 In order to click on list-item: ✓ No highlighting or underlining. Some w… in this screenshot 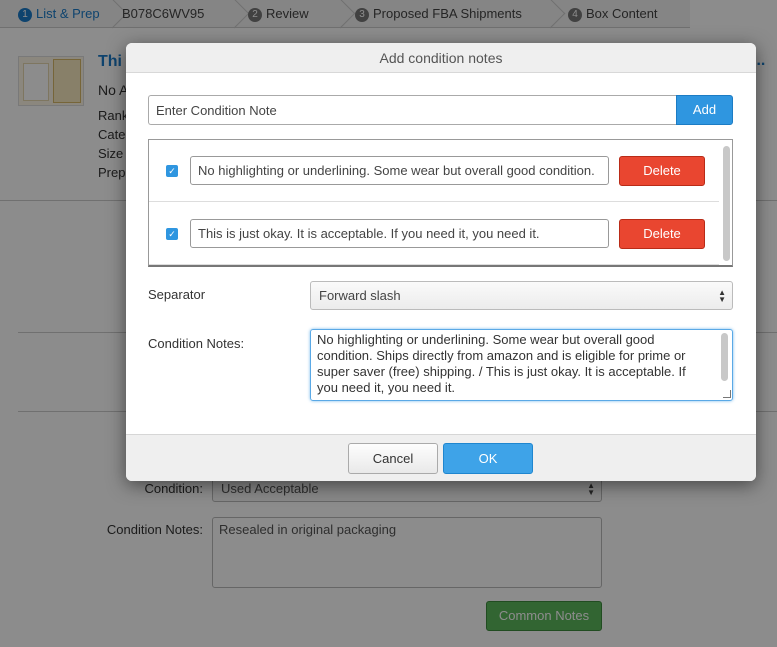, I will do `click(434, 171)`.